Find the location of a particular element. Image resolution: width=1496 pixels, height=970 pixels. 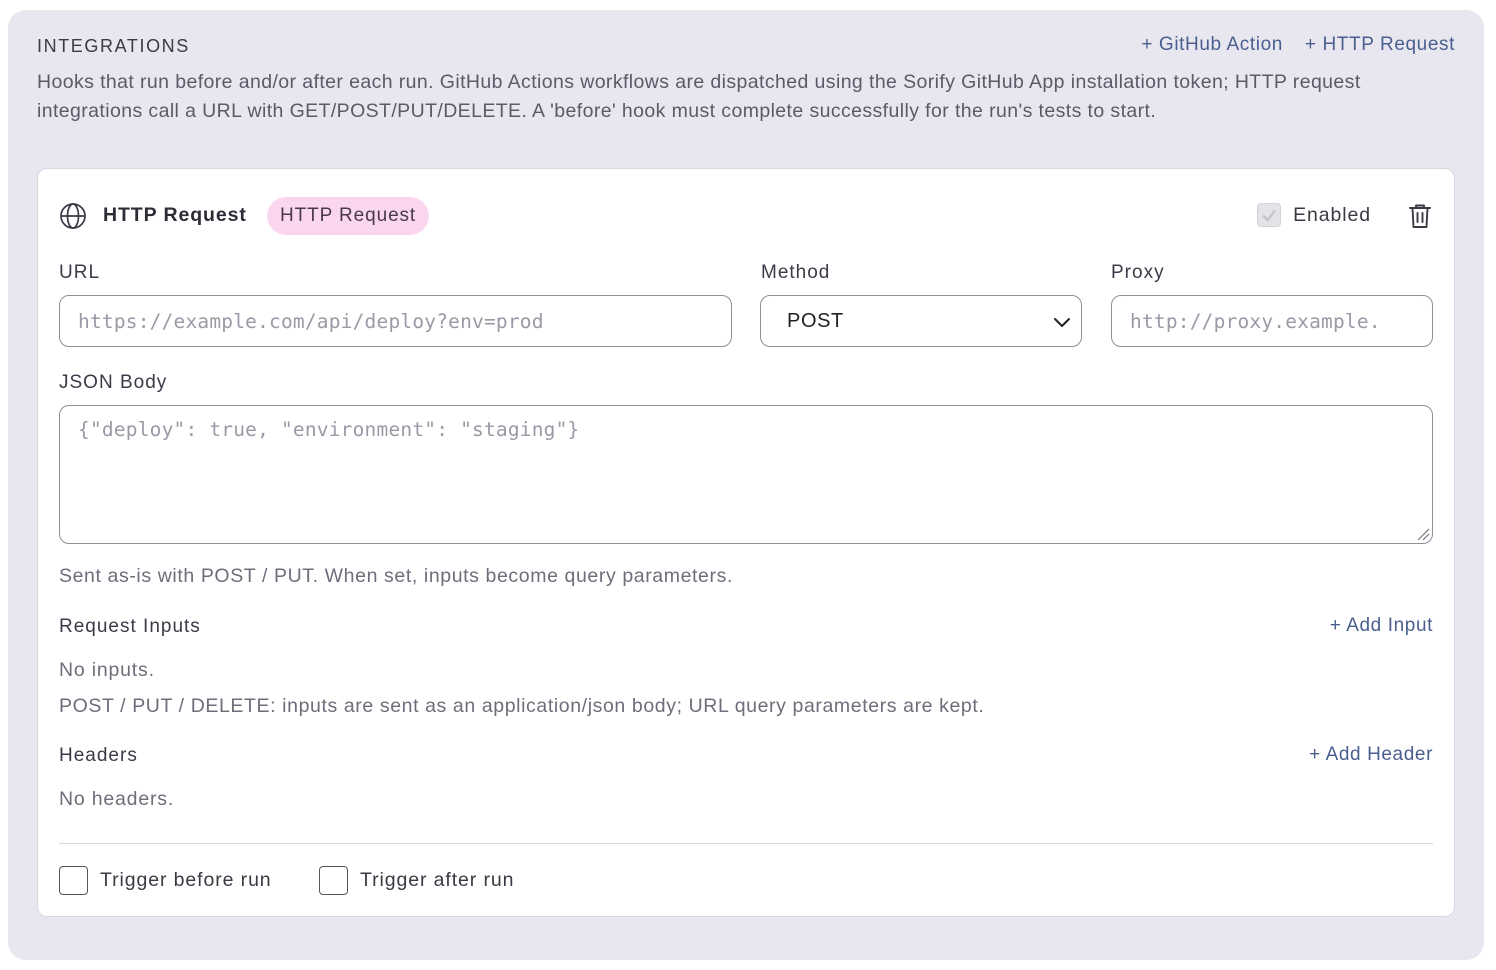

add-input-button: + Add Input is located at coordinates (1381, 626).